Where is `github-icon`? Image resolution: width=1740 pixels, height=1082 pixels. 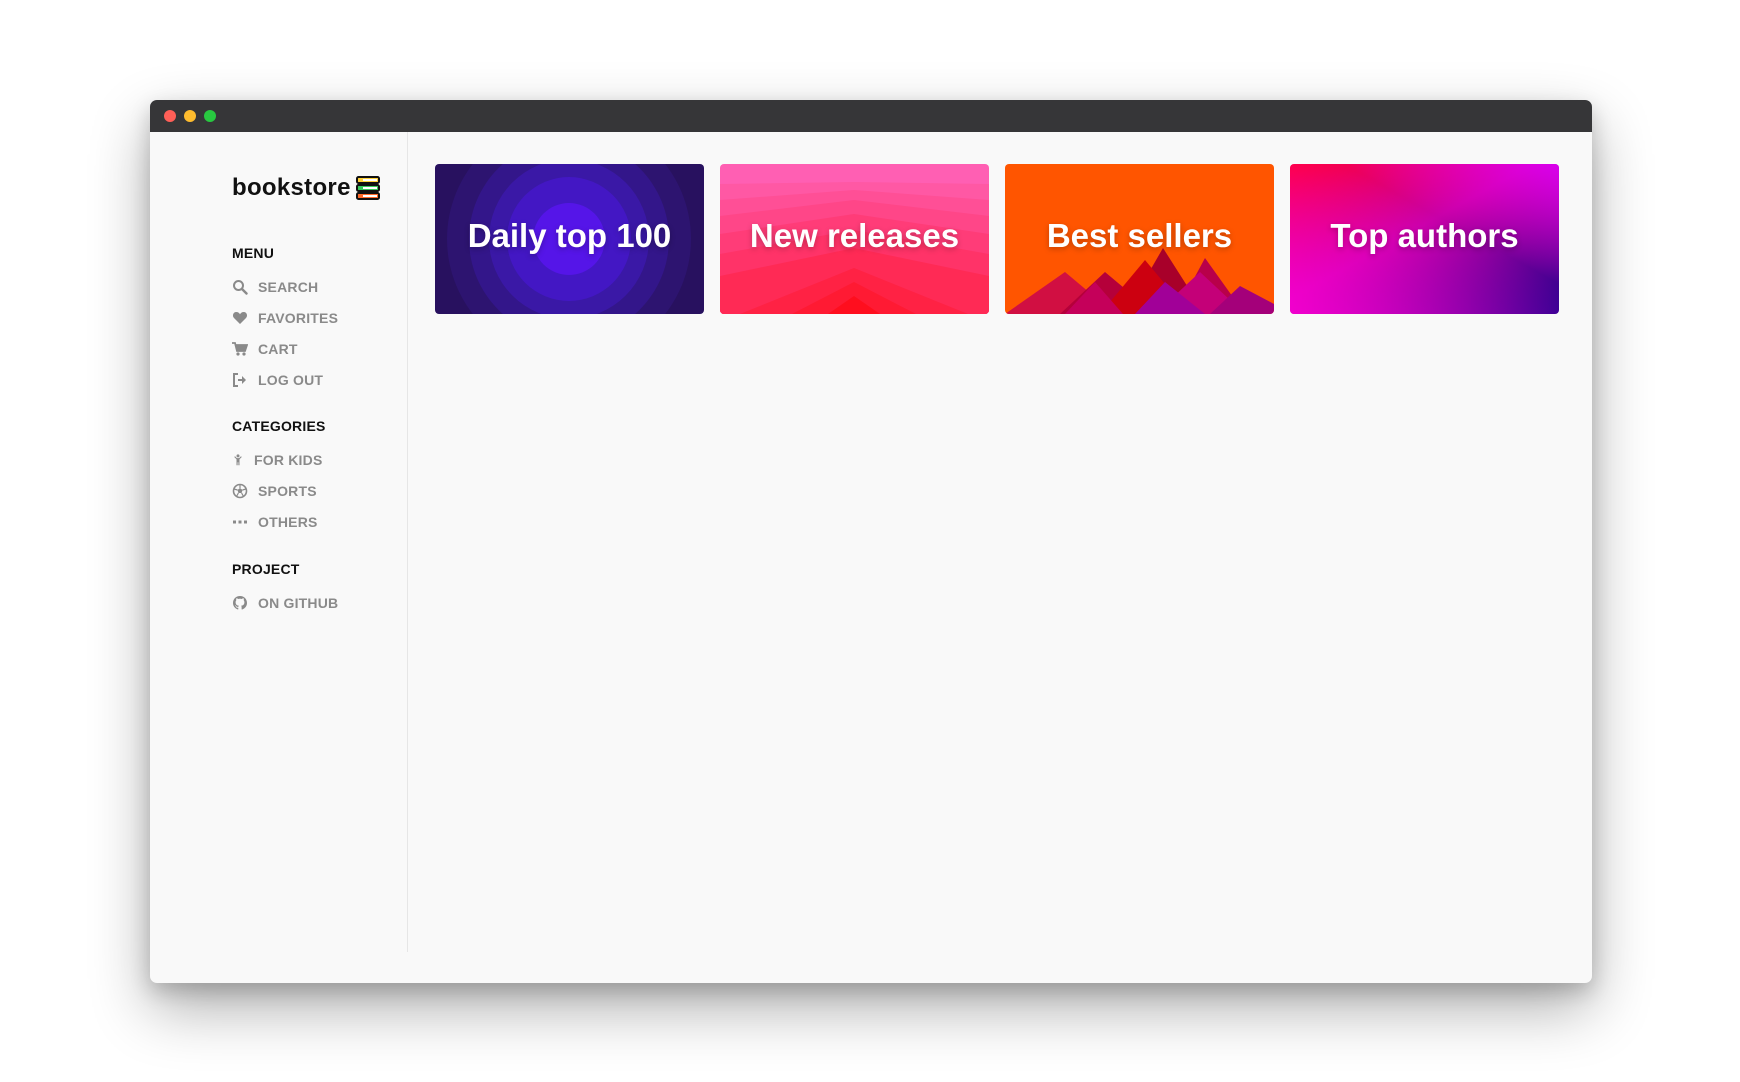
github-icon is located at coordinates (240, 602).